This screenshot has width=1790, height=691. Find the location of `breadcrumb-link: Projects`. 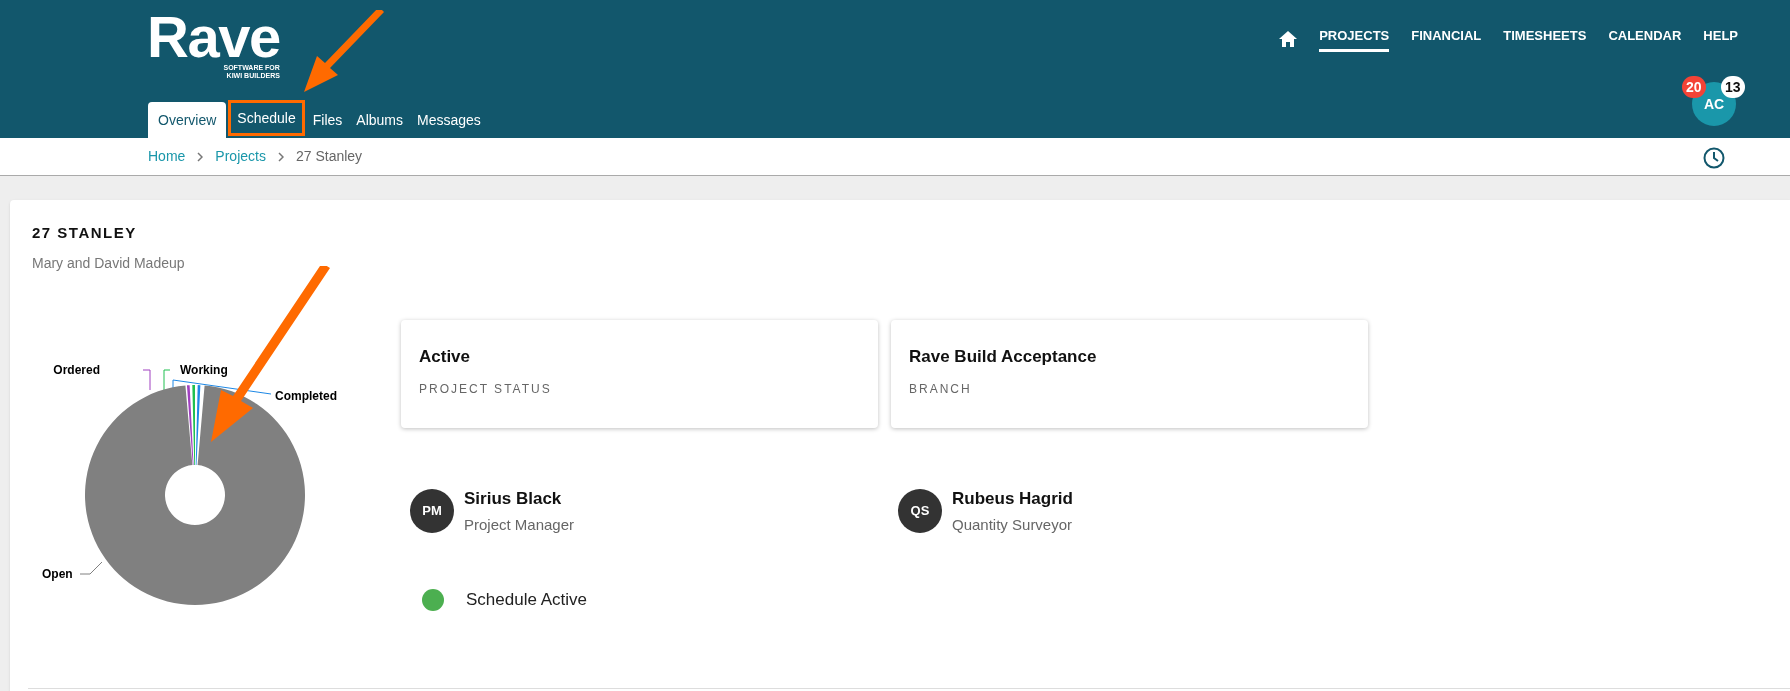

breadcrumb-link: Projects is located at coordinates (240, 156).